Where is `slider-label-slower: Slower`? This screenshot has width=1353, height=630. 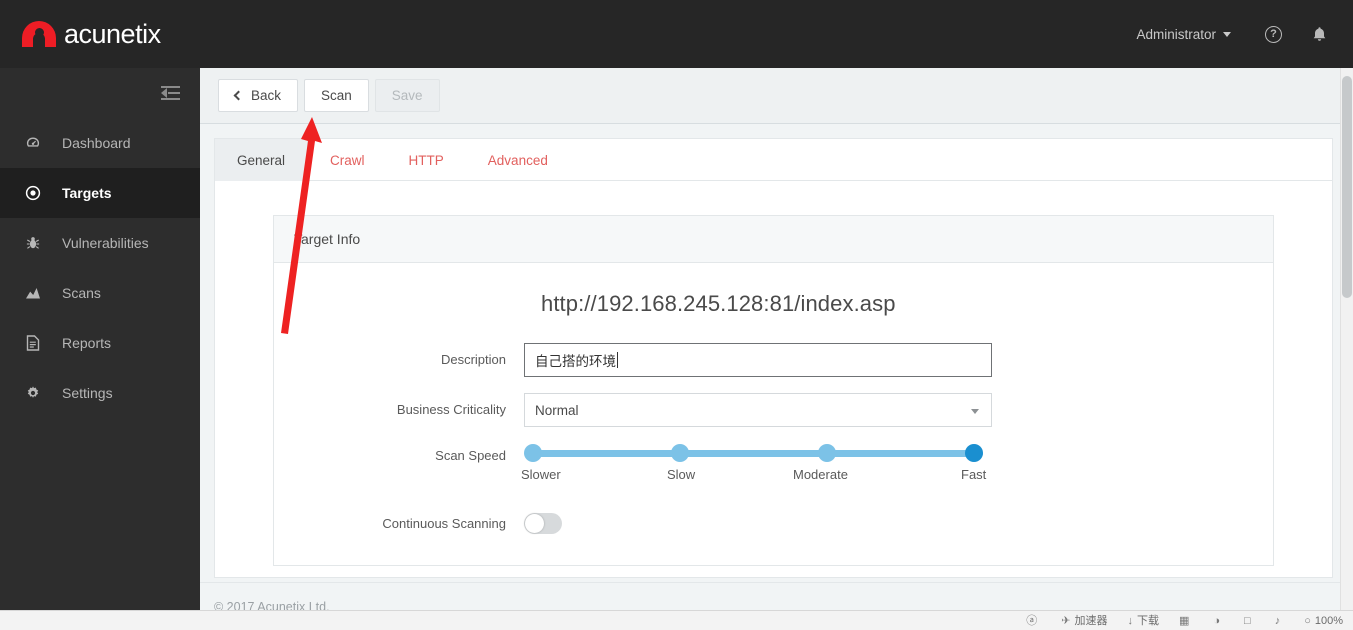
slider-label-slower: Slower is located at coordinates (541, 474).